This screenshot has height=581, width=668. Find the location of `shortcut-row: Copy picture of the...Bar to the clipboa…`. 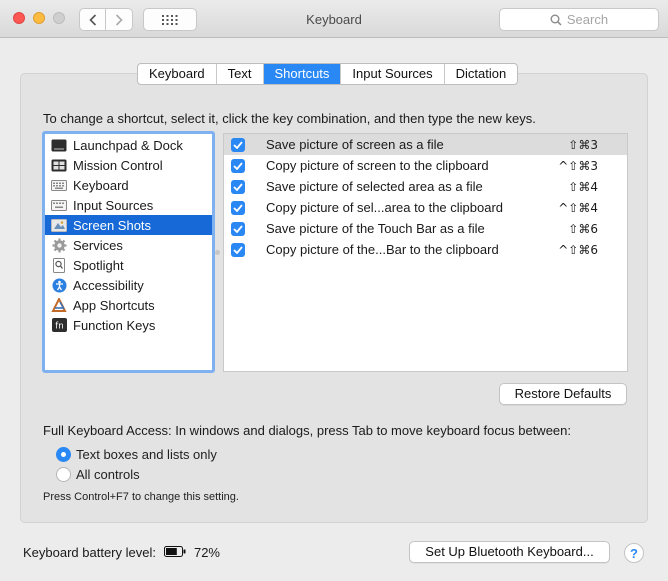

shortcut-row: Copy picture of the...Bar to the clipboa… is located at coordinates (425, 249).